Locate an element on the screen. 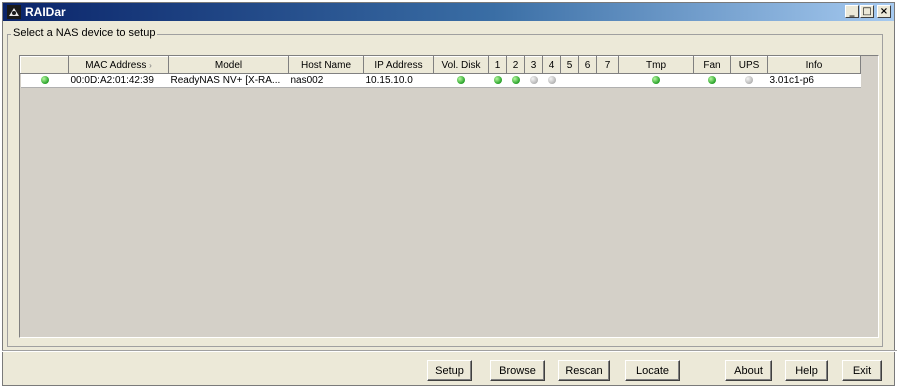 This screenshot has height=390, width=899. col-vol-disk: Vol. Disk is located at coordinates (461, 65).